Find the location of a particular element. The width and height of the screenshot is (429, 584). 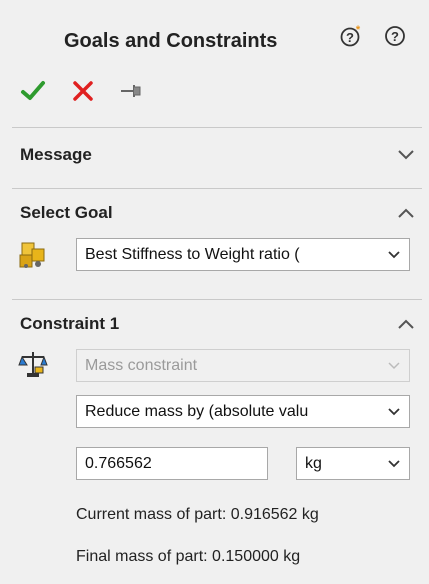

whats-new-help-icon: ? * is located at coordinates (351, 36).